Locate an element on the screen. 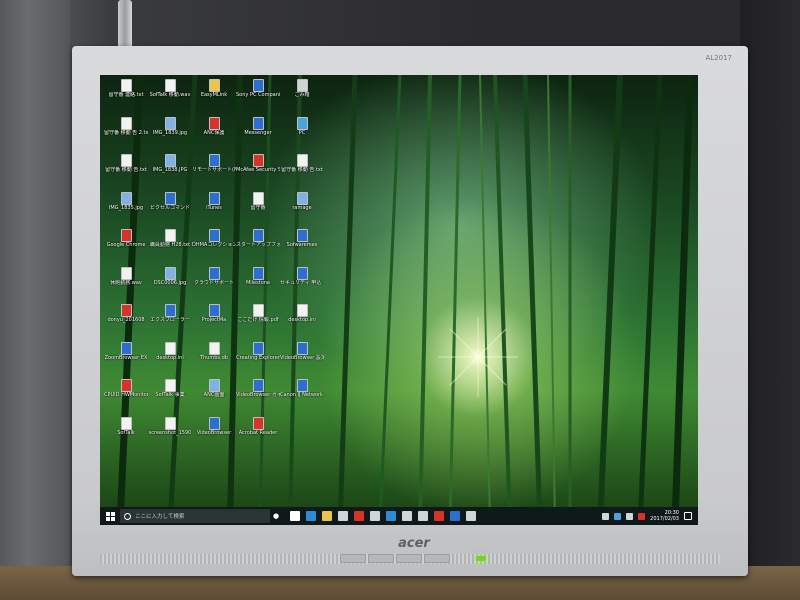  desktop-icon: IMG_1835.jpg is located at coordinates (126, 206).